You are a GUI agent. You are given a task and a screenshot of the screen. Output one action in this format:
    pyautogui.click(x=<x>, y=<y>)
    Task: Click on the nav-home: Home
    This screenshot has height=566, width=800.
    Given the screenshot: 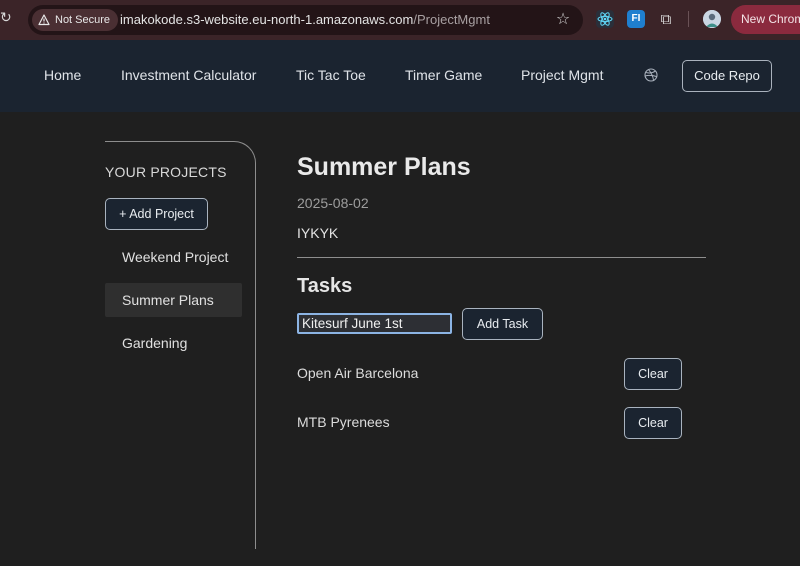 What is the action you would take?
    pyautogui.click(x=62, y=75)
    